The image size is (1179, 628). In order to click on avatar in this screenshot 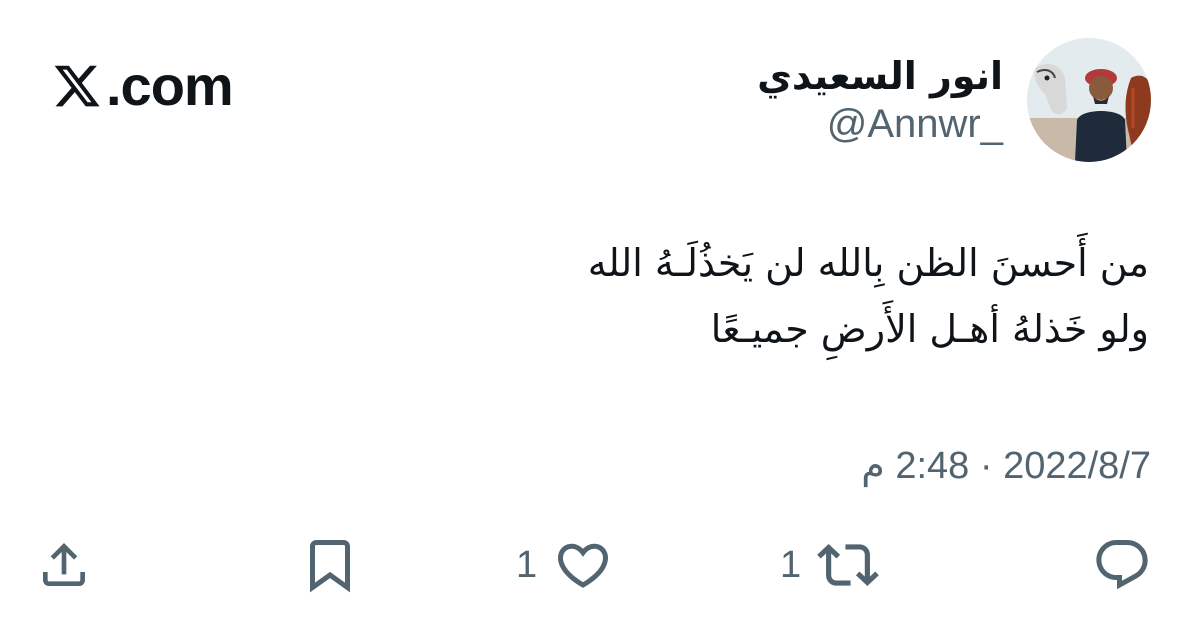, I will do `click(1089, 100)`.